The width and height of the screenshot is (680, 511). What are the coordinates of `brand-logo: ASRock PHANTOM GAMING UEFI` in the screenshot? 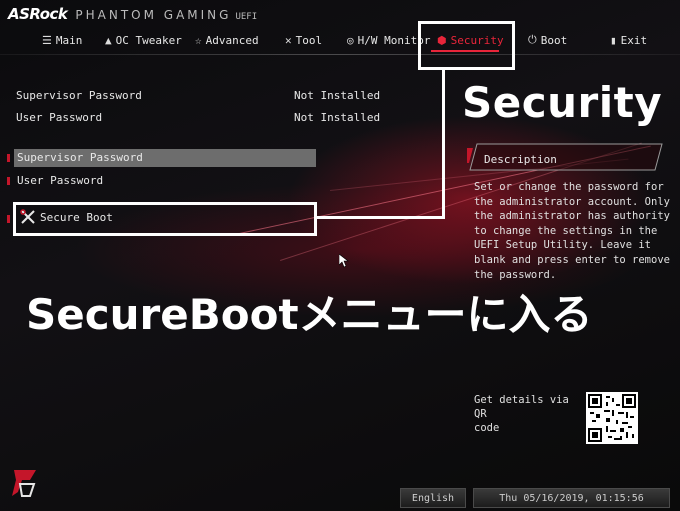 It's located at (132, 14).